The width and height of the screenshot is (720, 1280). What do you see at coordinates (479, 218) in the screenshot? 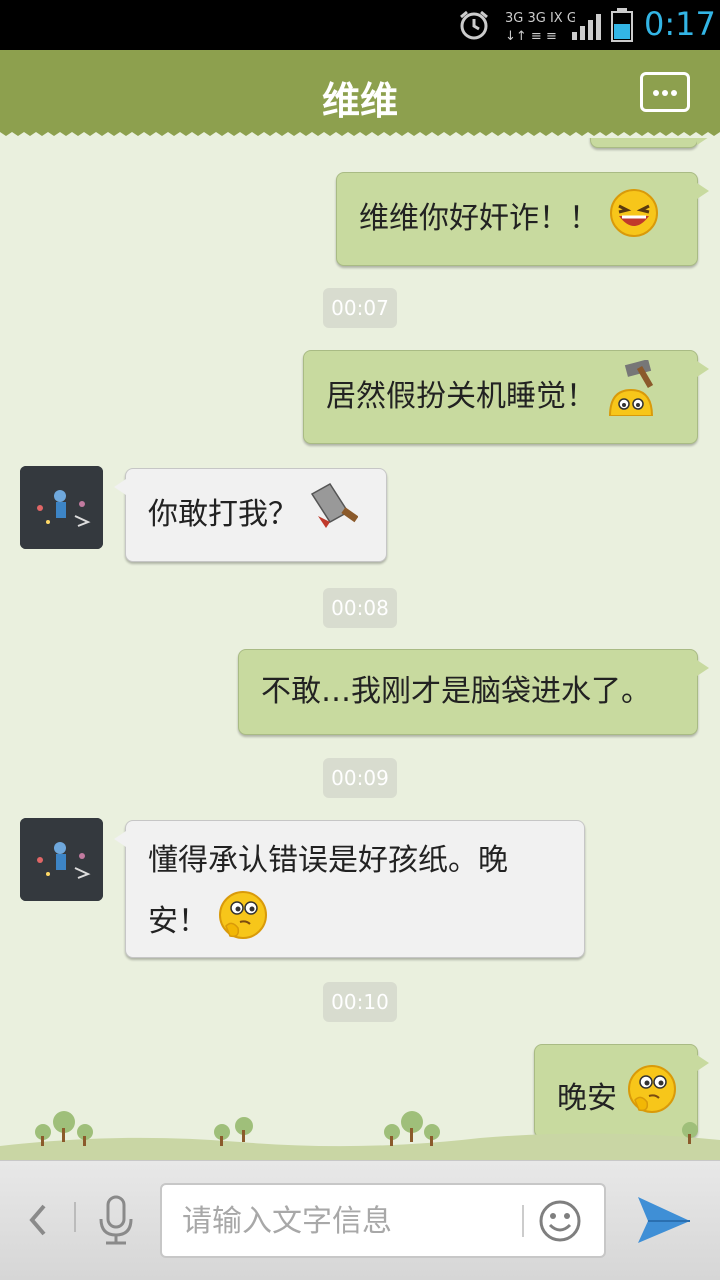
I see `message-text: 维维你好奸诈！！` at bounding box center [479, 218].